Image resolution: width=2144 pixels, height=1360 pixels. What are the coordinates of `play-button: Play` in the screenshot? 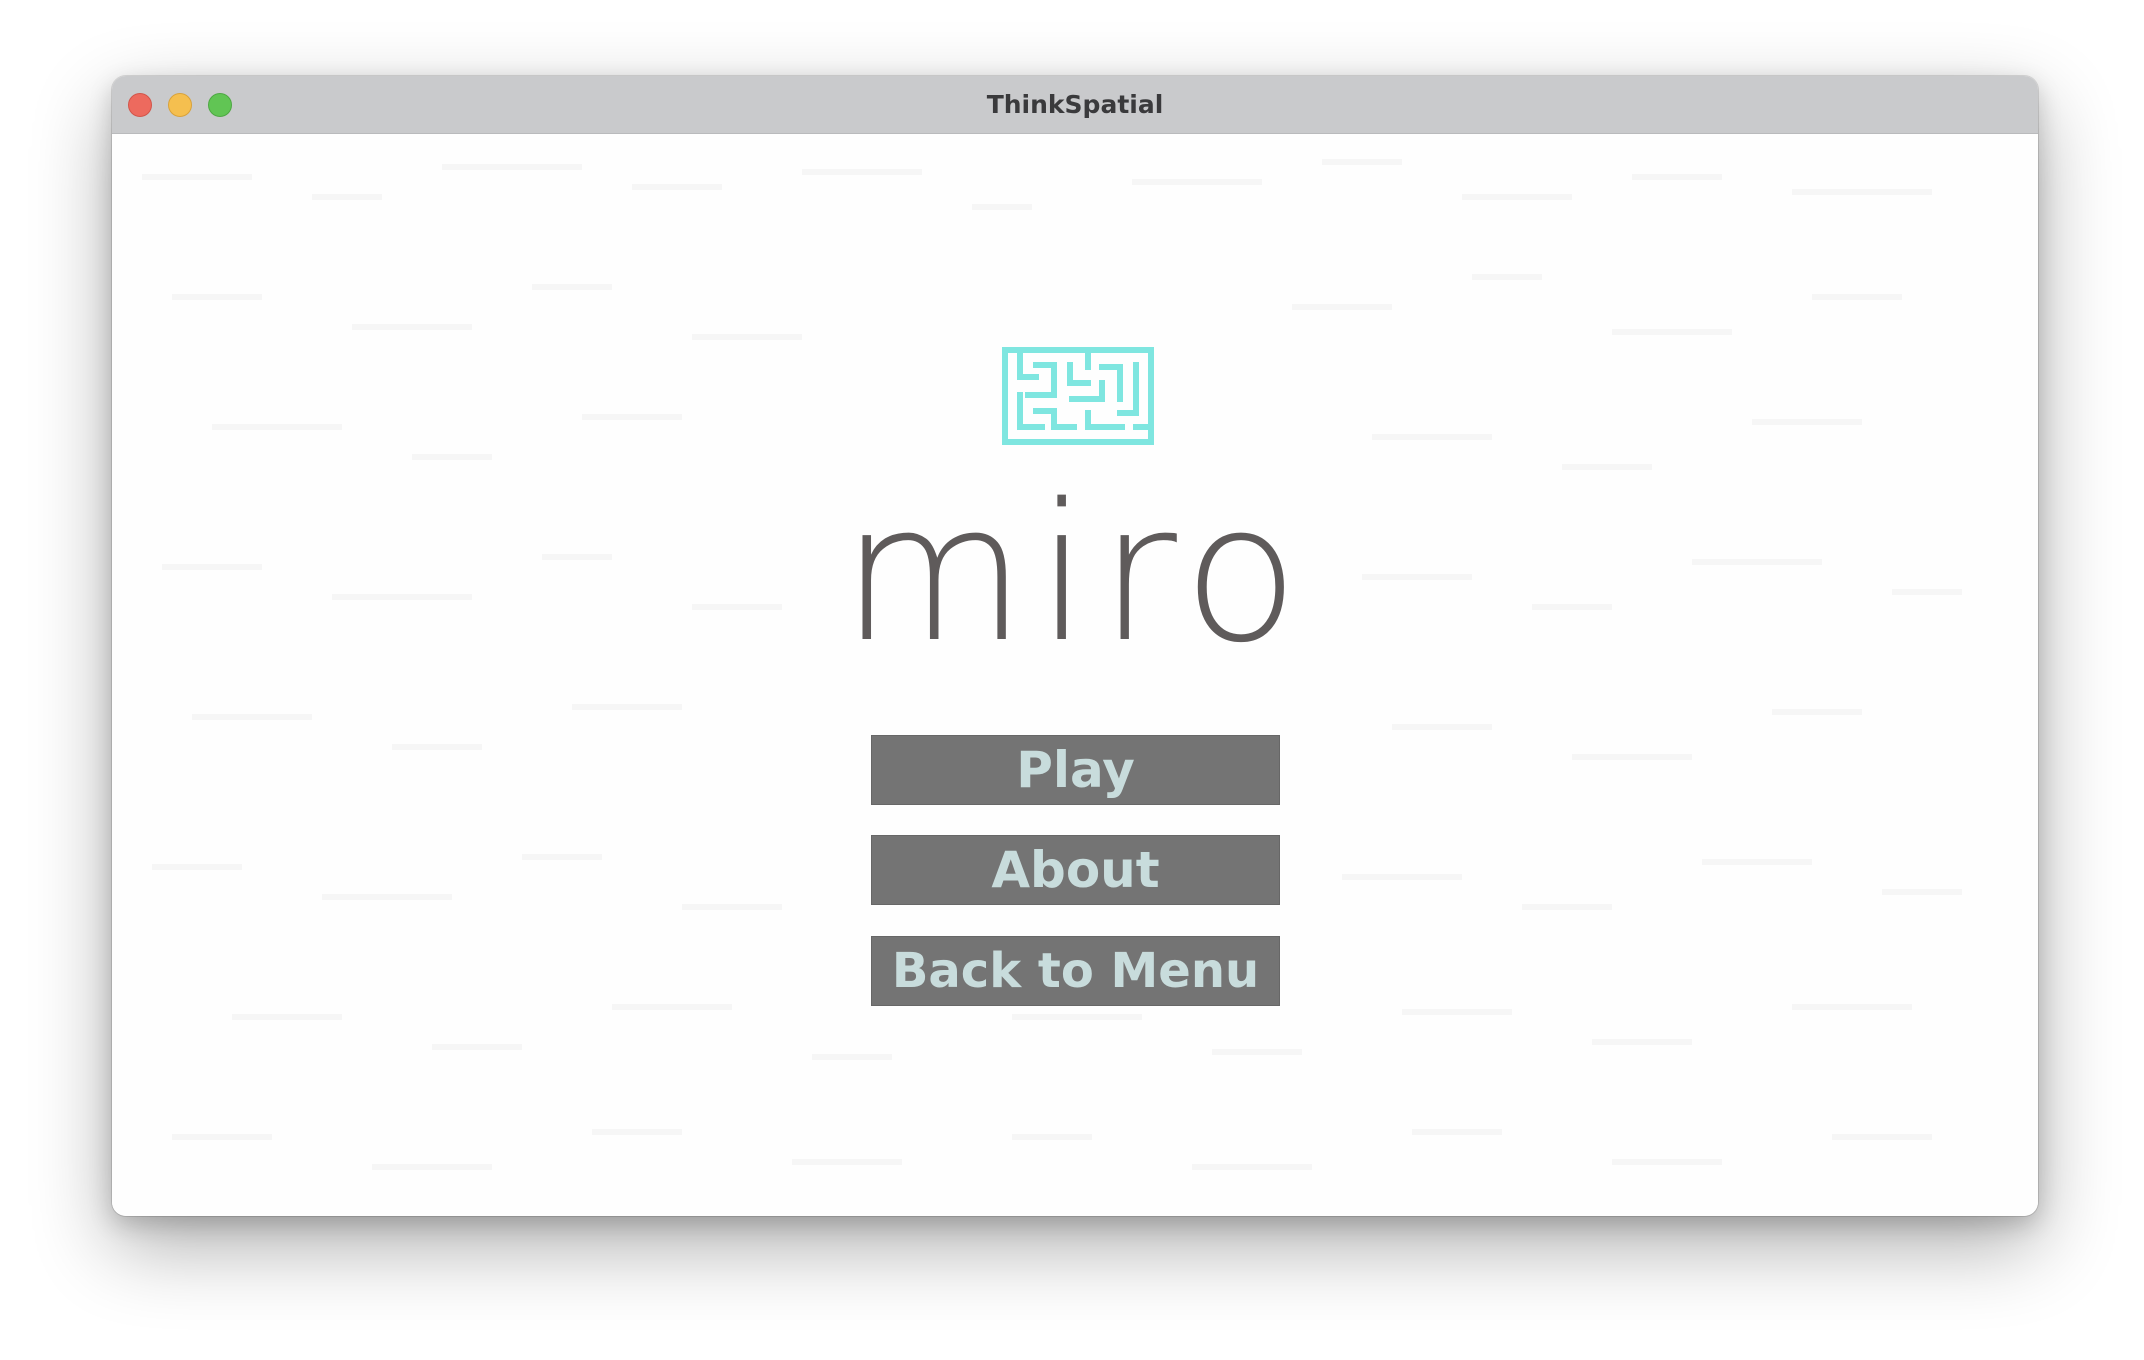 It's located at (1075, 770).